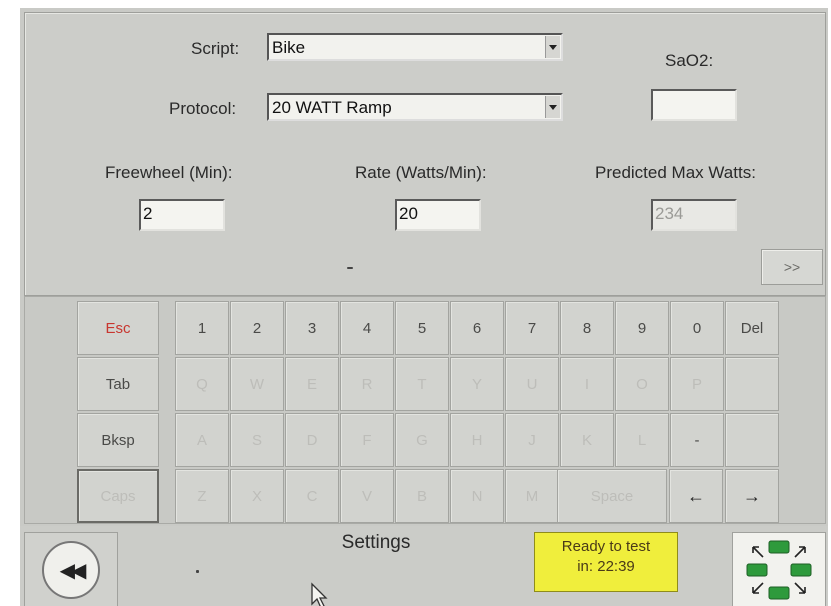 Image resolution: width=831 pixels, height=606 pixels. Describe the element at coordinates (169, 172) in the screenshot. I see `freewheel-label: Freewheel (Min):` at that location.